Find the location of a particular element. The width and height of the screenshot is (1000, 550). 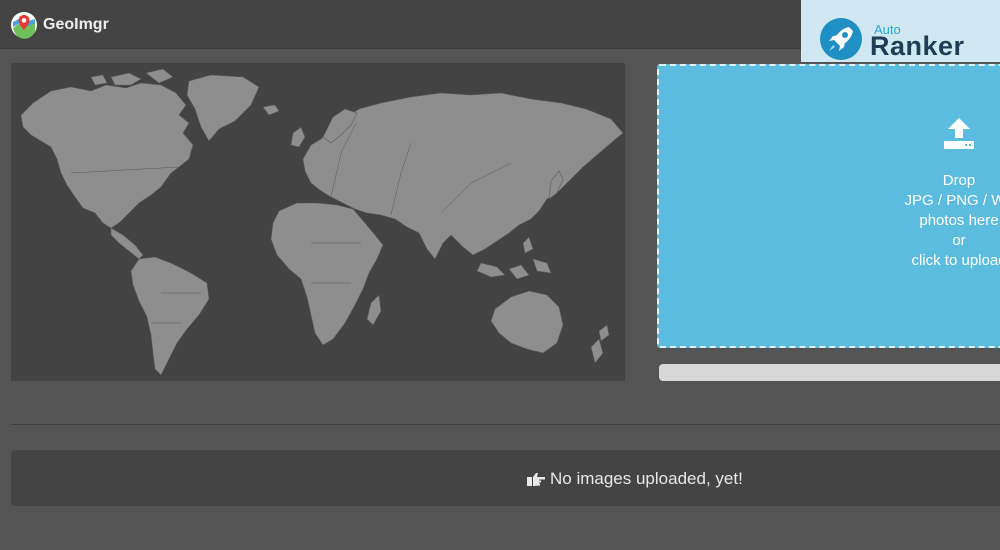

brand: GeoImgr is located at coordinates (59, 25).